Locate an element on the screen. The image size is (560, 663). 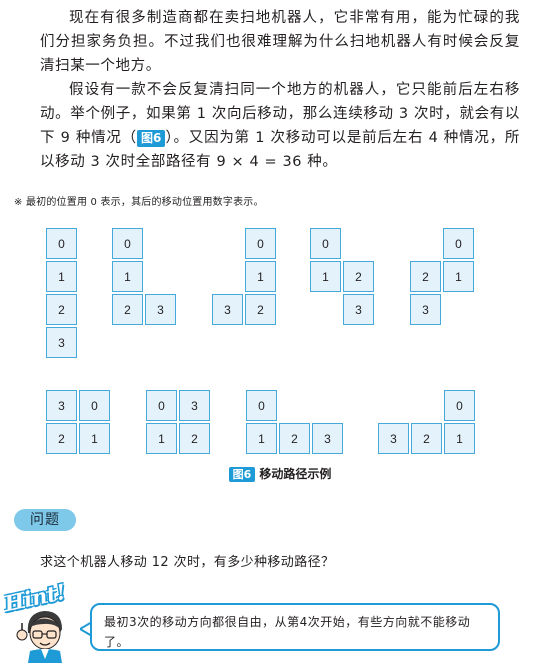
teacher-character-icon is located at coordinates (39, 637).